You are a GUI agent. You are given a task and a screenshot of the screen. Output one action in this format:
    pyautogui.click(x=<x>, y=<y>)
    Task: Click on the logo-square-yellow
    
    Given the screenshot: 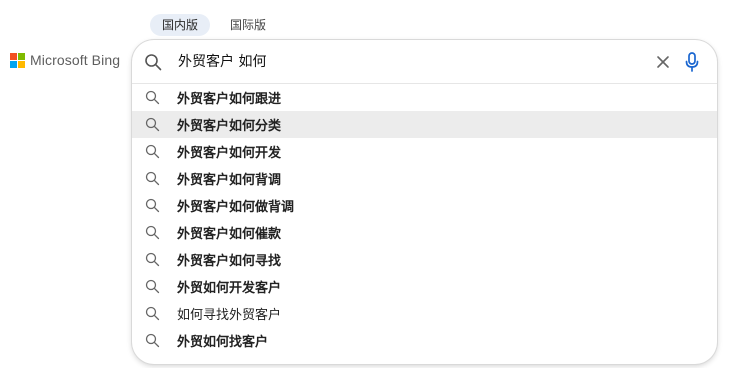 What is the action you would take?
    pyautogui.click(x=21, y=64)
    